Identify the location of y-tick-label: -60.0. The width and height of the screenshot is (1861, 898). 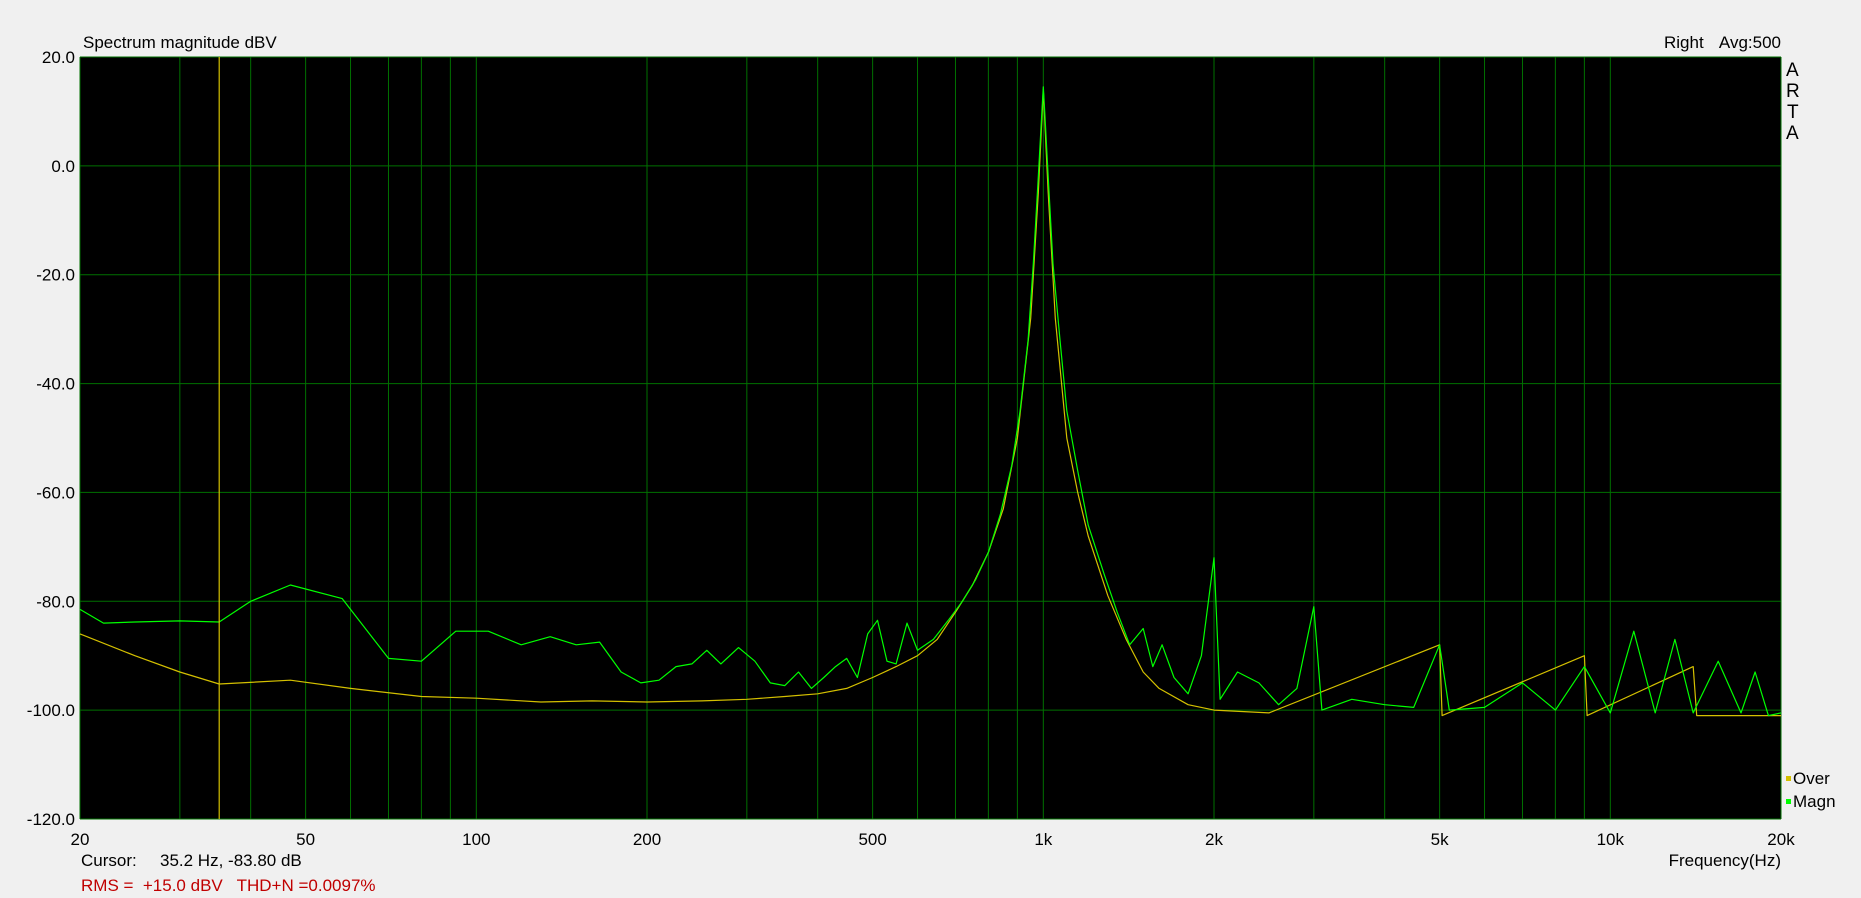
(55, 492).